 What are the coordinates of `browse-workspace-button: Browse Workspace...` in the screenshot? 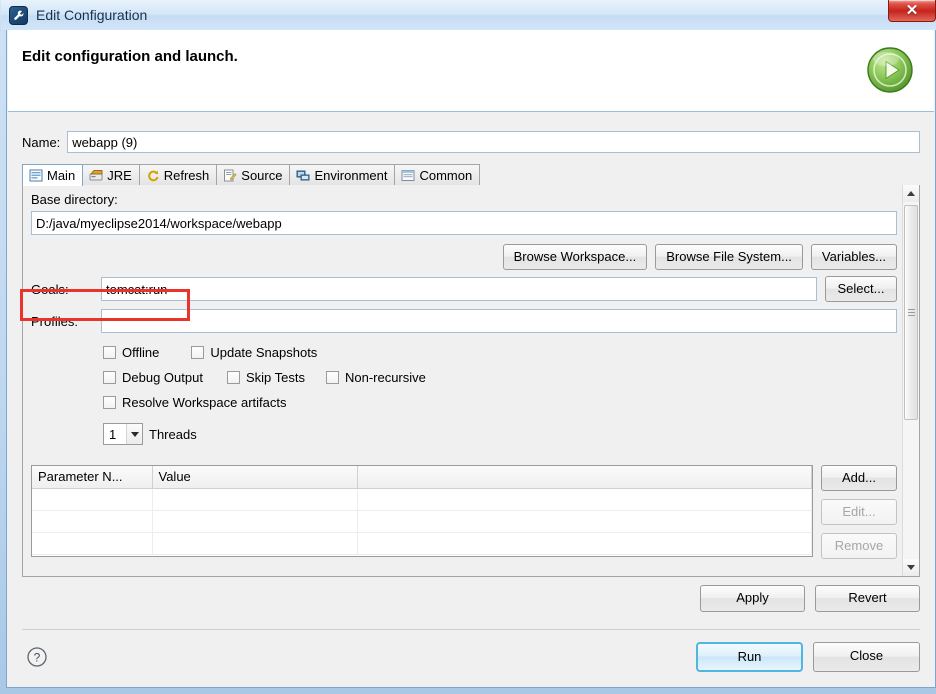 It's located at (575, 257).